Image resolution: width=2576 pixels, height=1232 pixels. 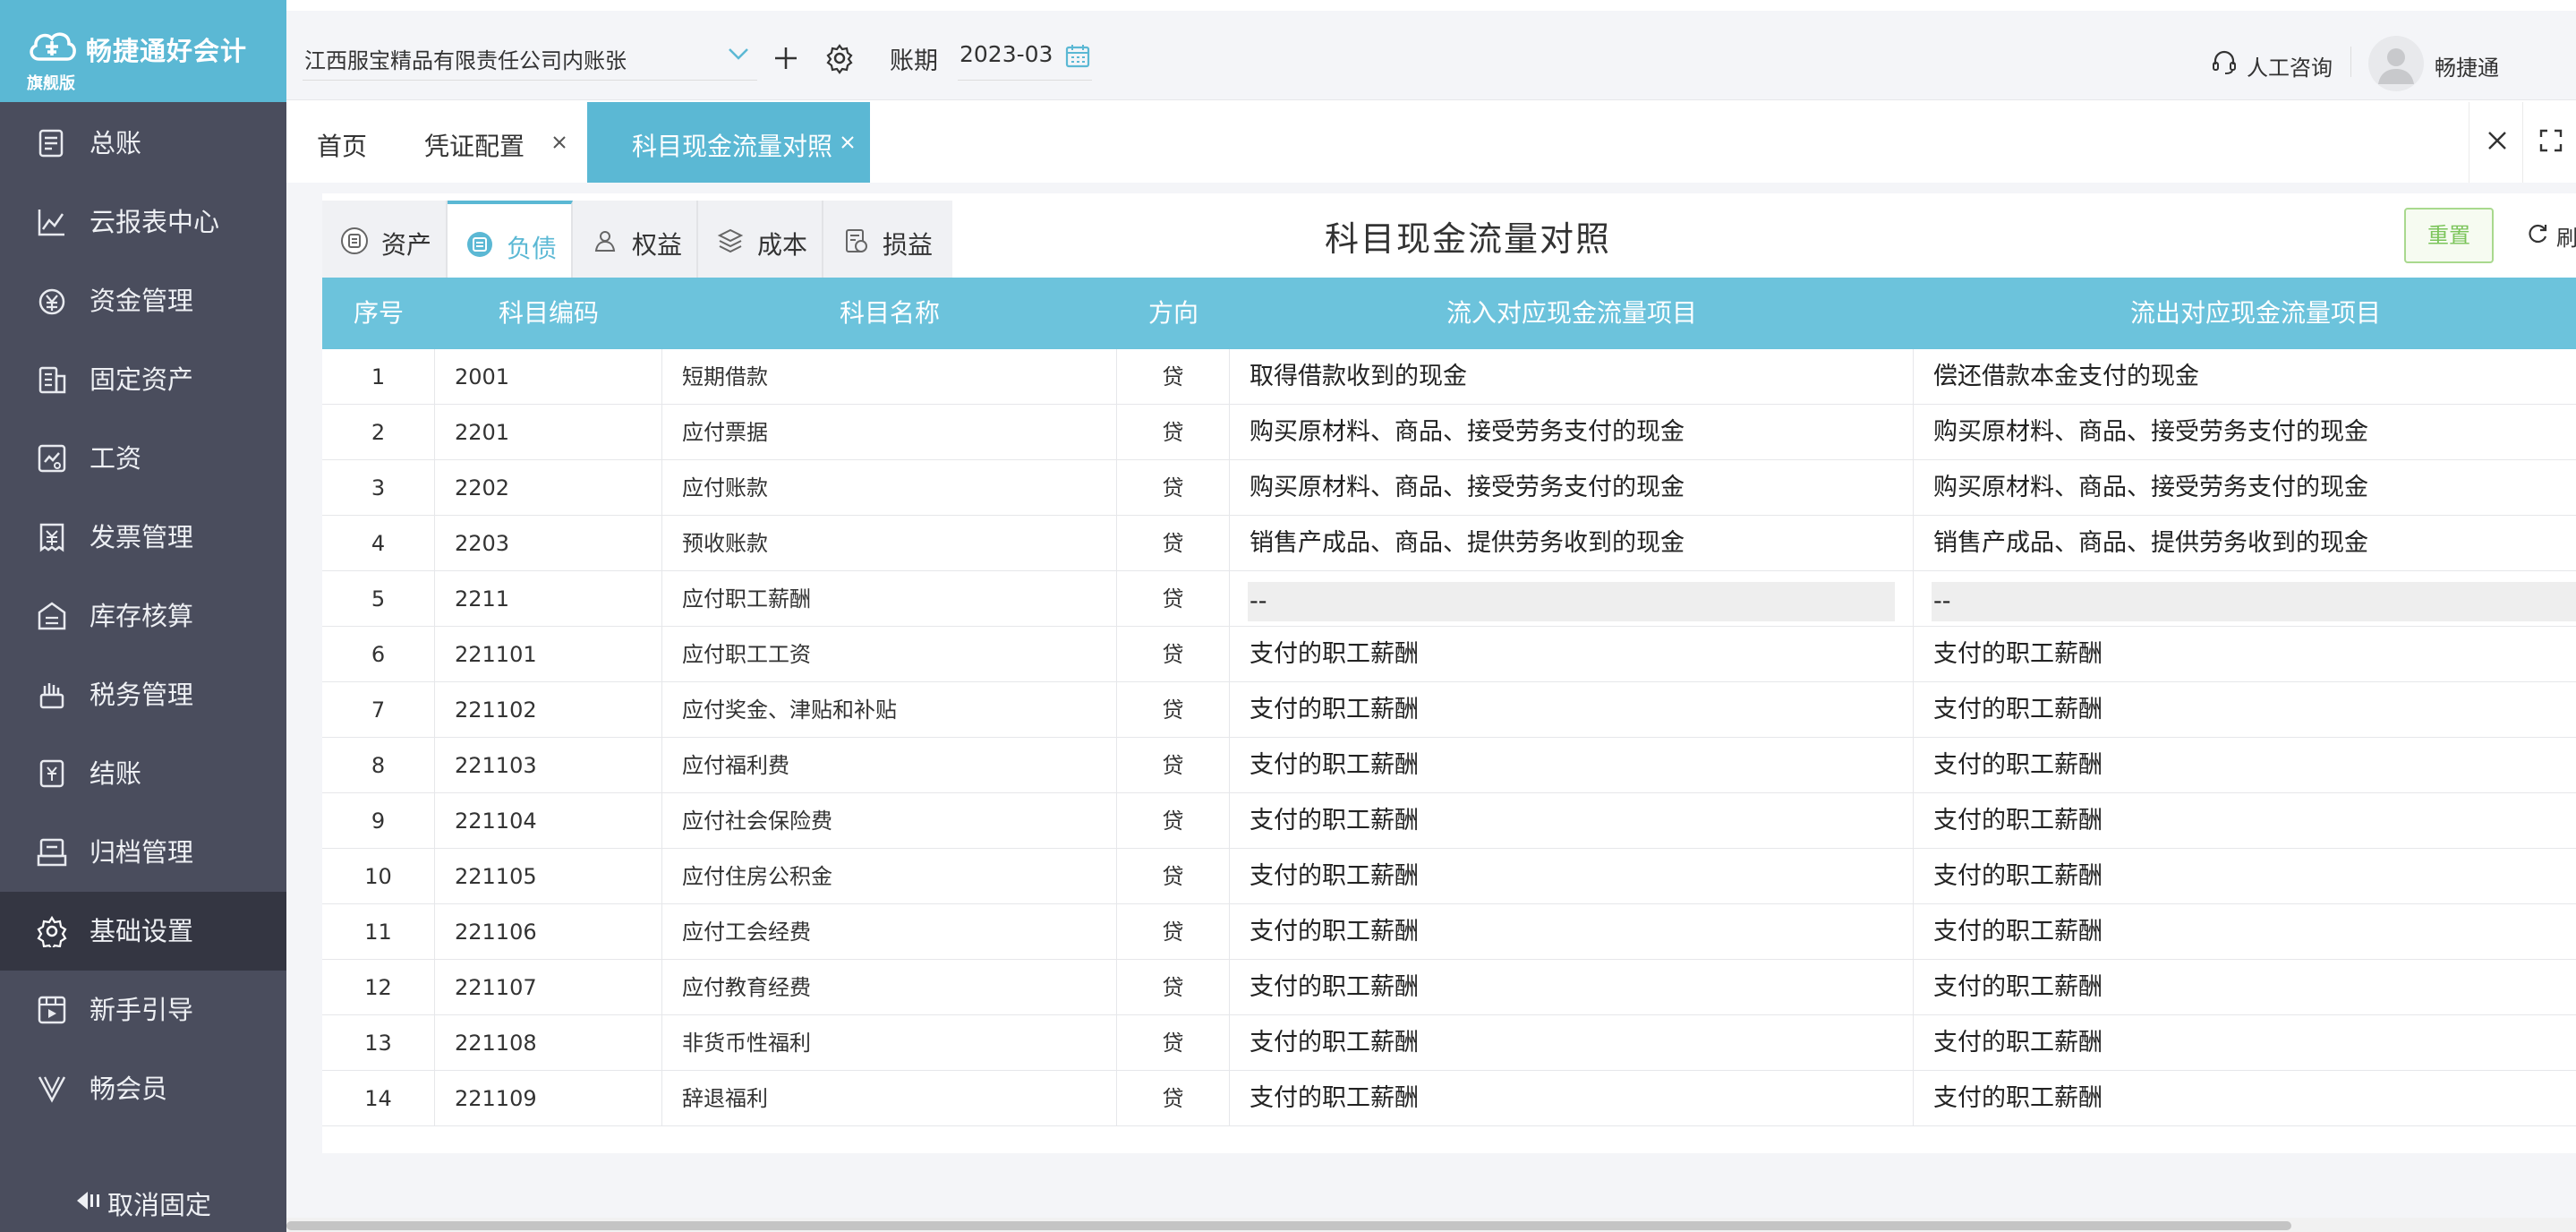 I want to click on cell-code: 2201, so click(x=548, y=432).